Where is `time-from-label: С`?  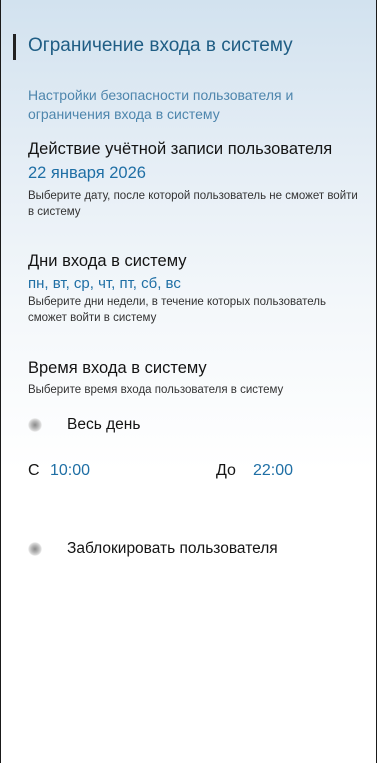 time-from-label: С is located at coordinates (34, 470).